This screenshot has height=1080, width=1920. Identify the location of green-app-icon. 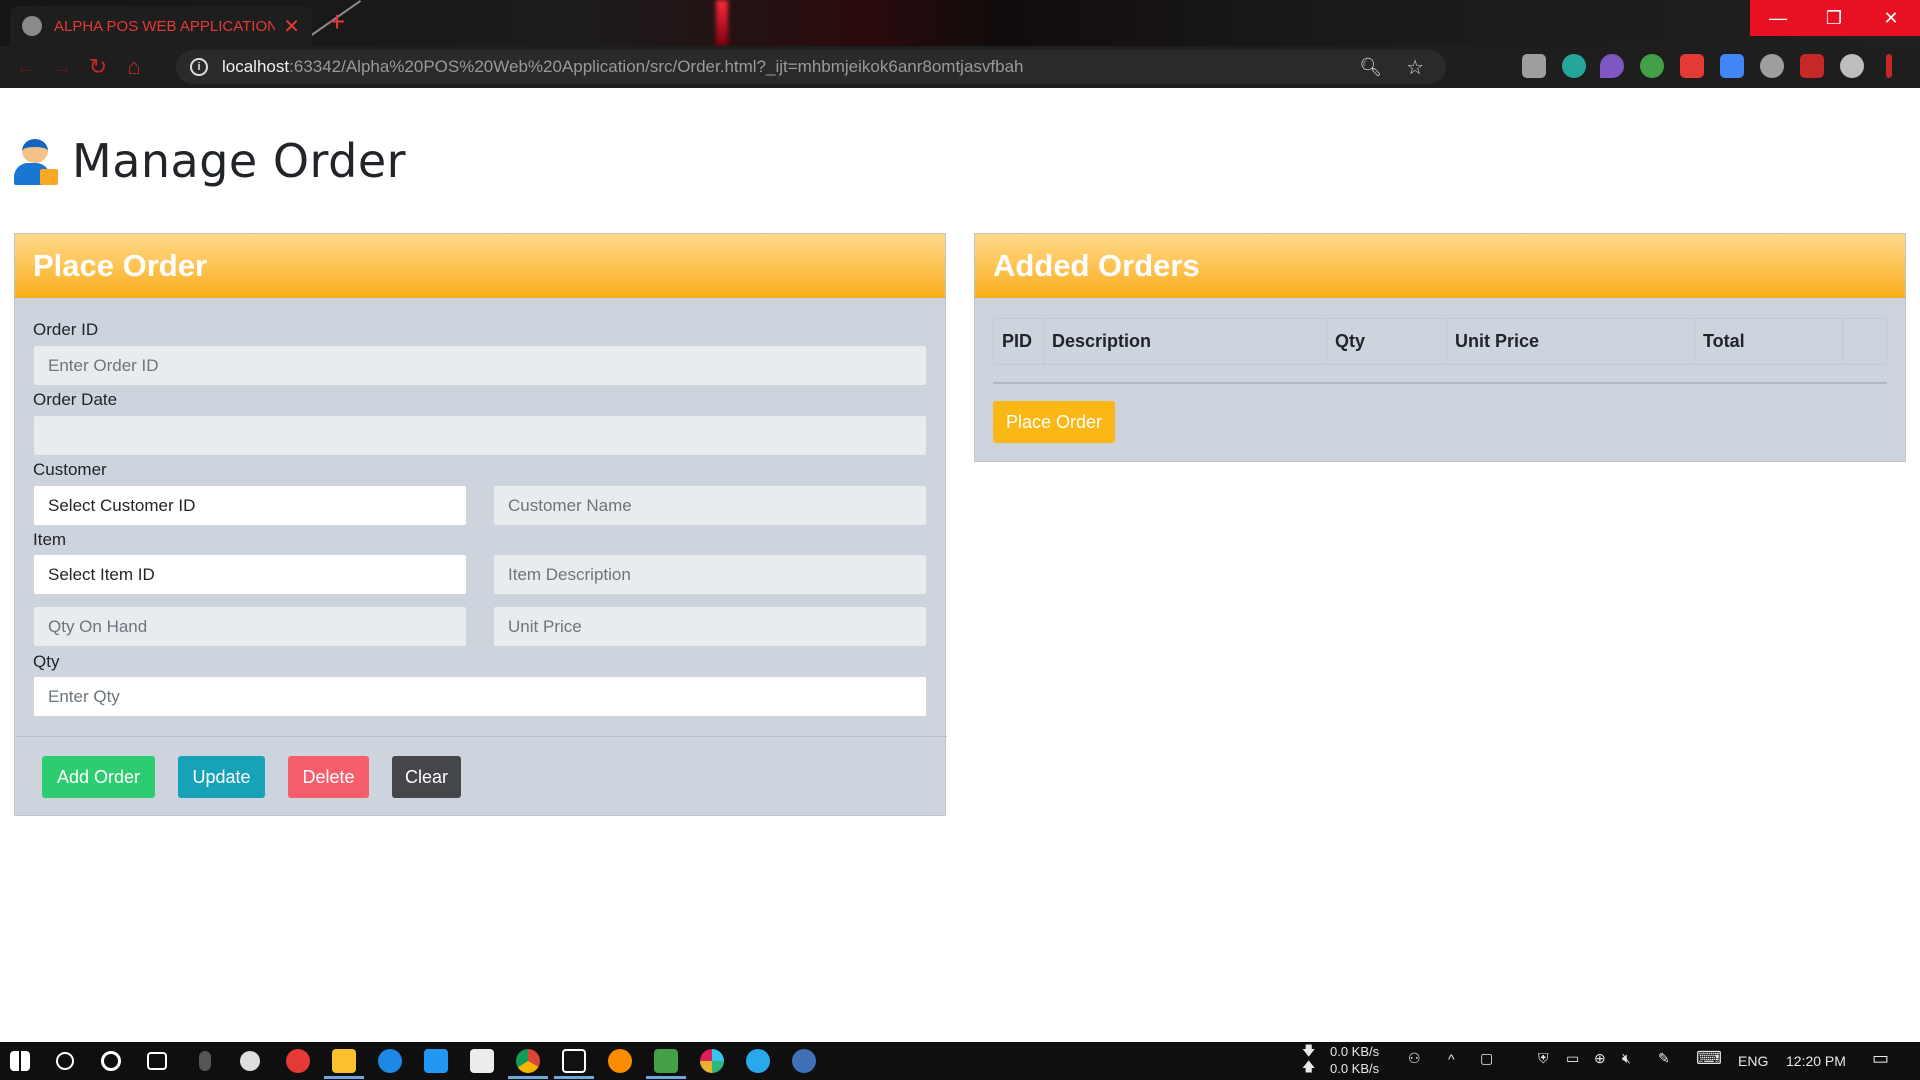
(666, 1061).